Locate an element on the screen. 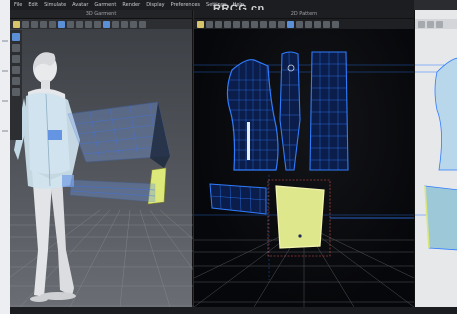  garment-jacket is located at coordinates (47, 140).